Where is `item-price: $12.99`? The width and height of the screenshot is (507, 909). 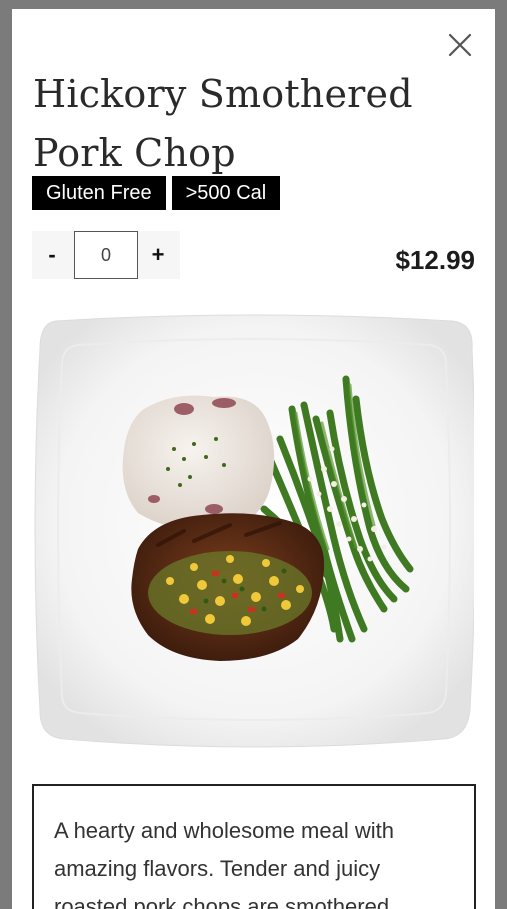
item-price: $12.99 is located at coordinates (435, 260).